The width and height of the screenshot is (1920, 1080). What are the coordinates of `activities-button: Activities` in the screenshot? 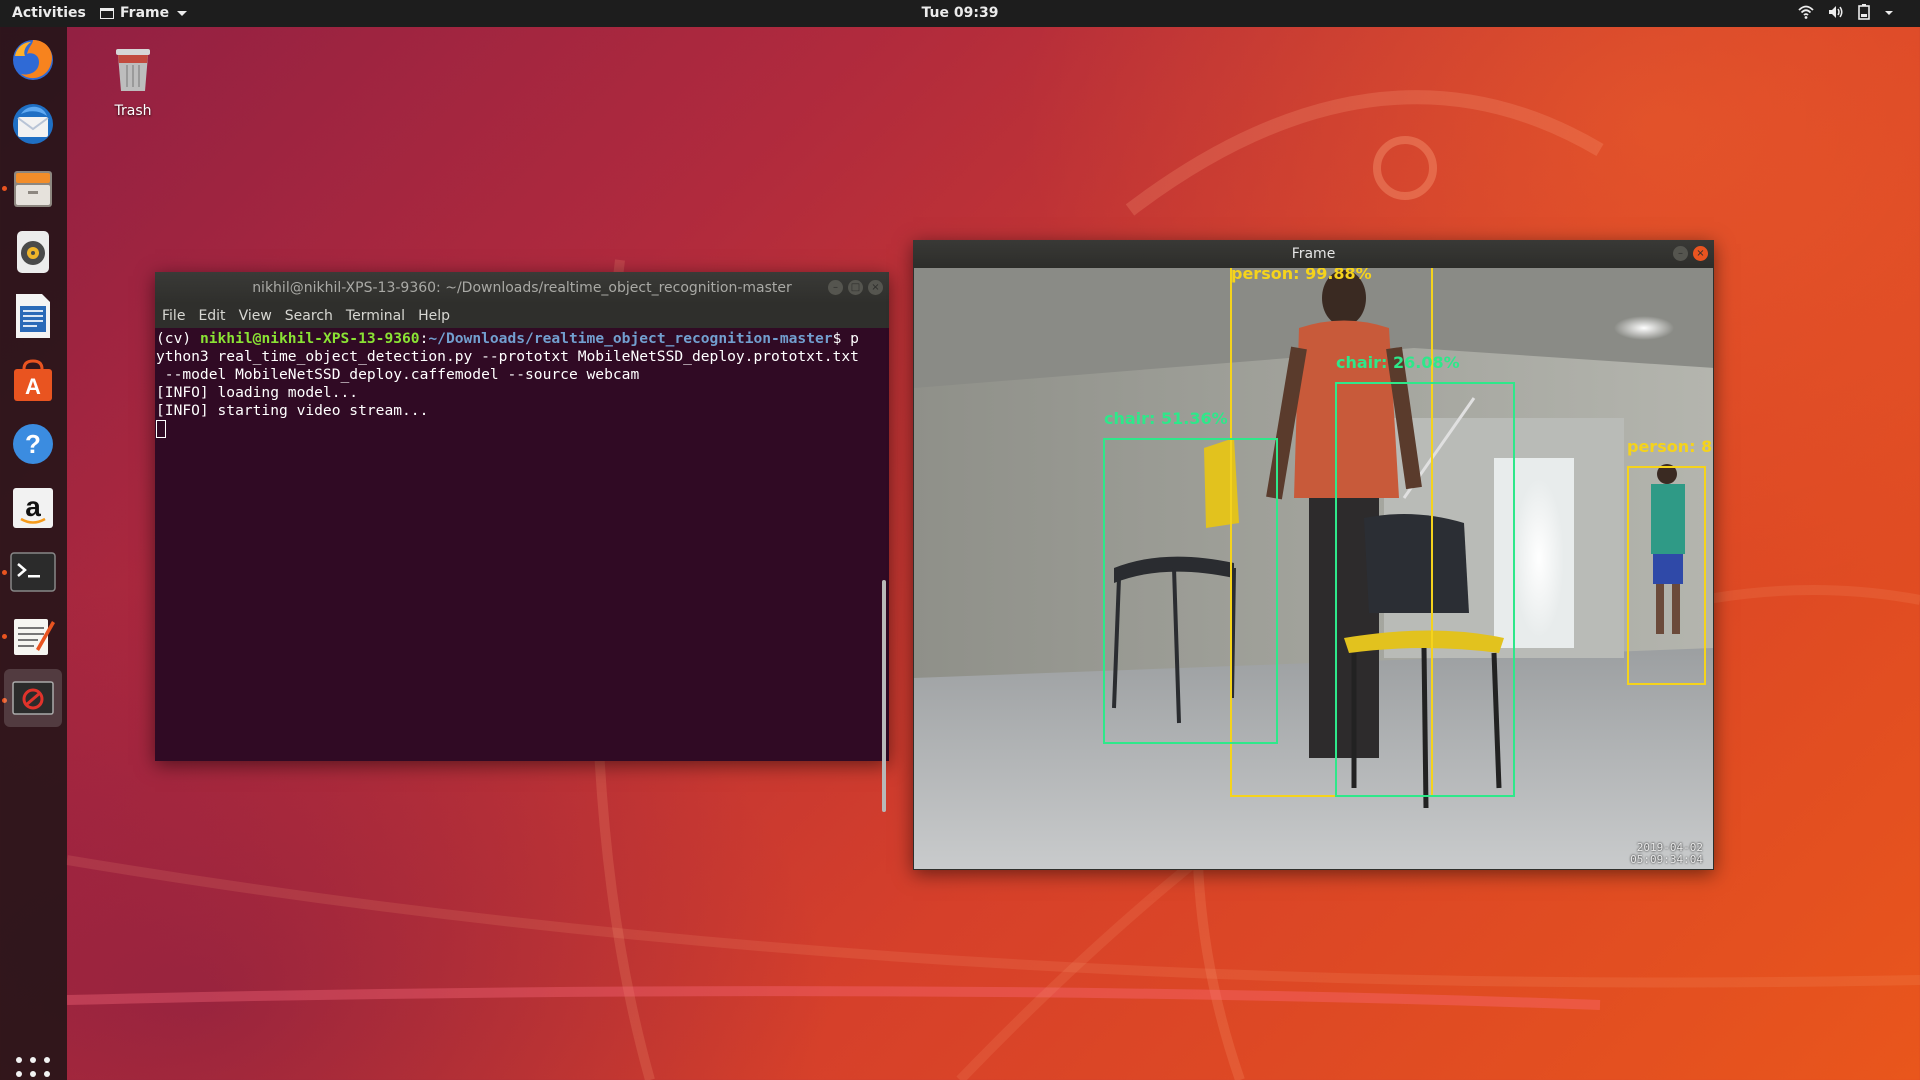 It's located at (49, 13).